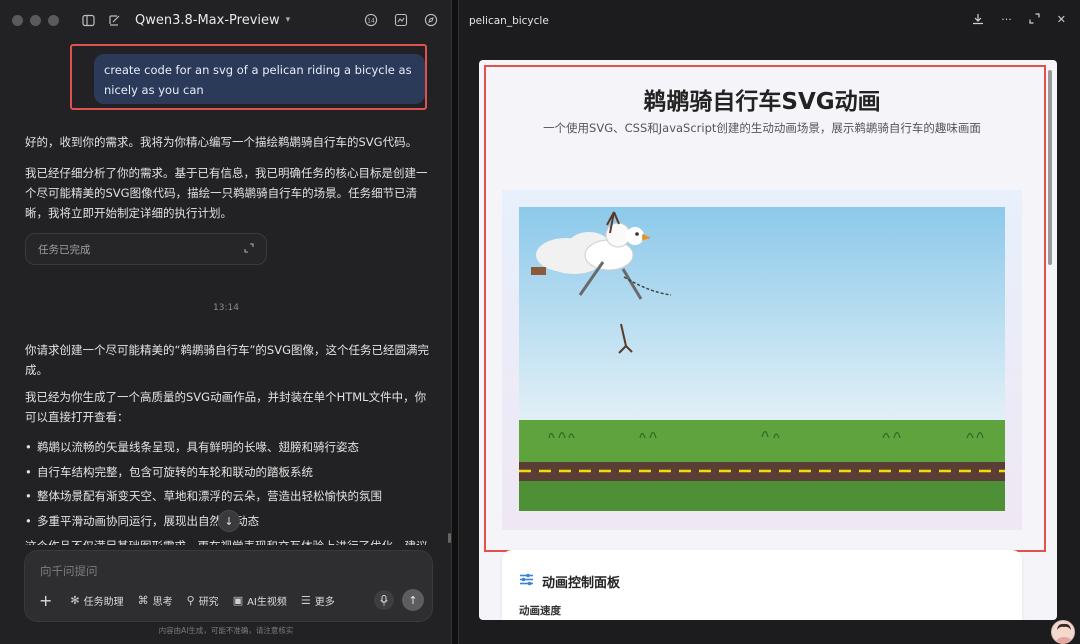  What do you see at coordinates (324, 602) in the screenshot?
I see `tool-label: 更多` at bounding box center [324, 602].